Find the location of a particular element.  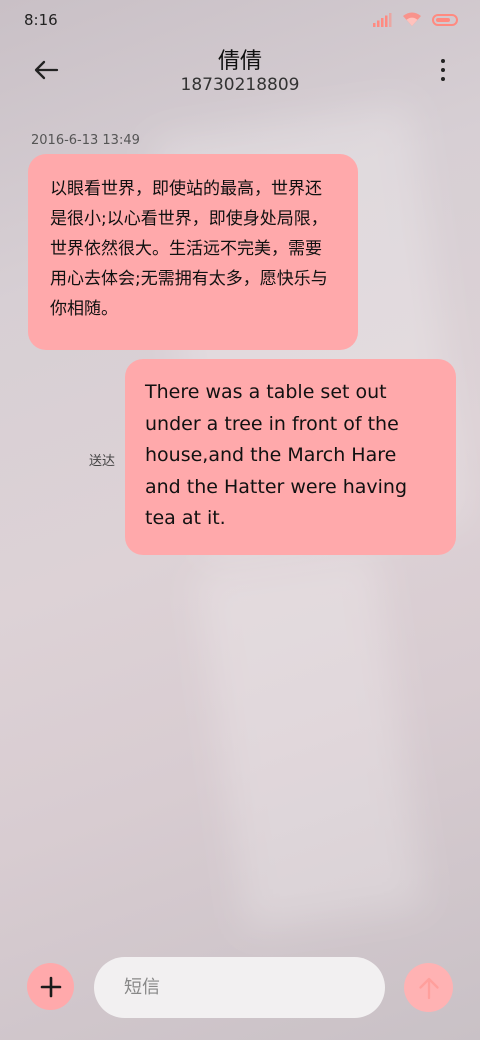

more-vertical-icon is located at coordinates (443, 61).